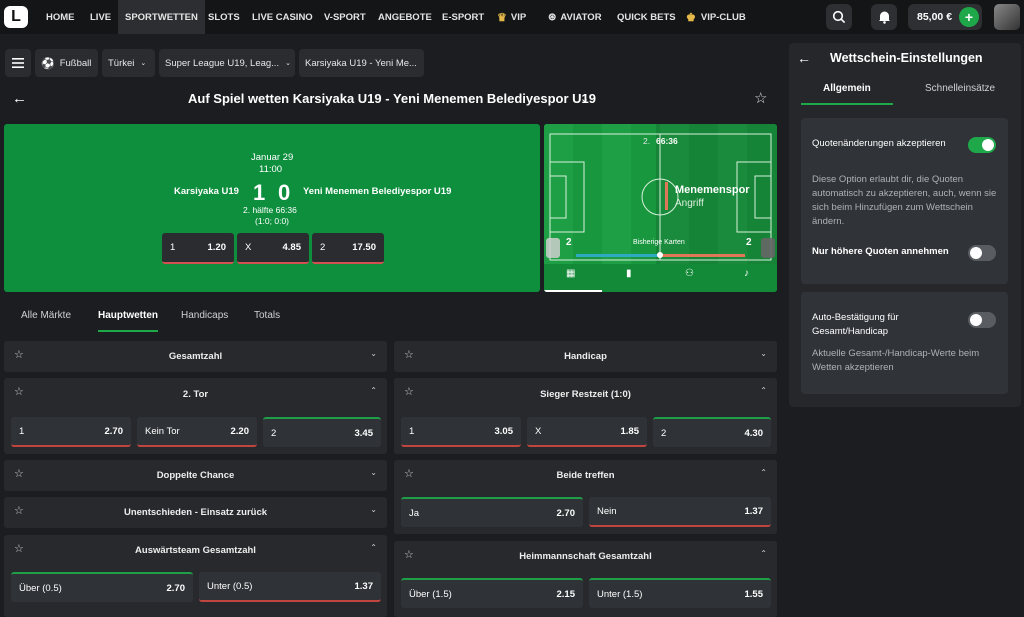  I want to click on odds-button: Kein Tor 2.20, so click(197, 432).